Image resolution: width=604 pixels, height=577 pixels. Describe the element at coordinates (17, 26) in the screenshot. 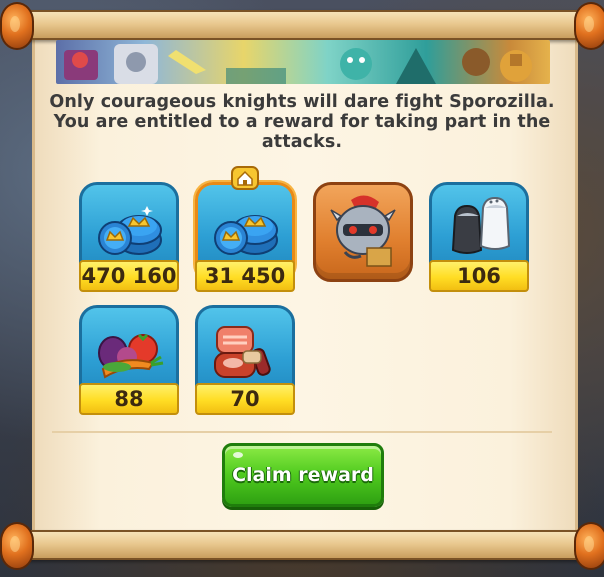

I see `scroll-knob-left-top` at that location.